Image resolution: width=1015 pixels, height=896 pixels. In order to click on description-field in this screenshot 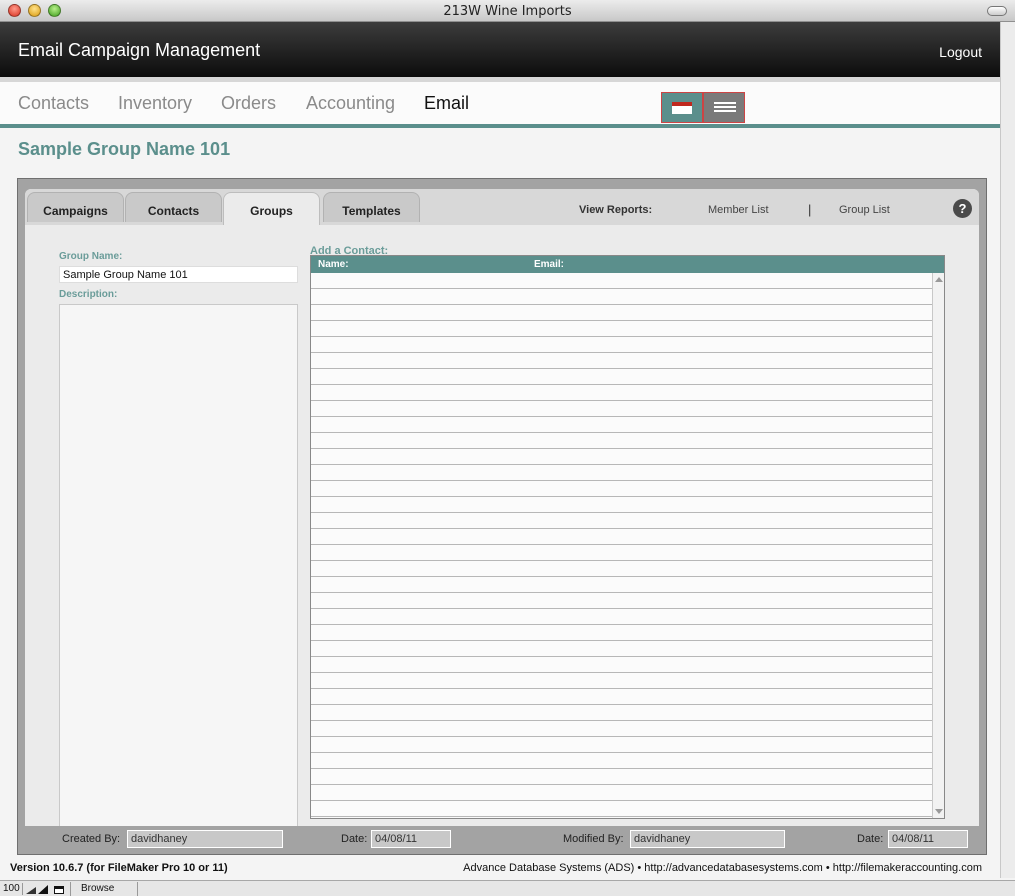, I will do `click(178, 567)`.